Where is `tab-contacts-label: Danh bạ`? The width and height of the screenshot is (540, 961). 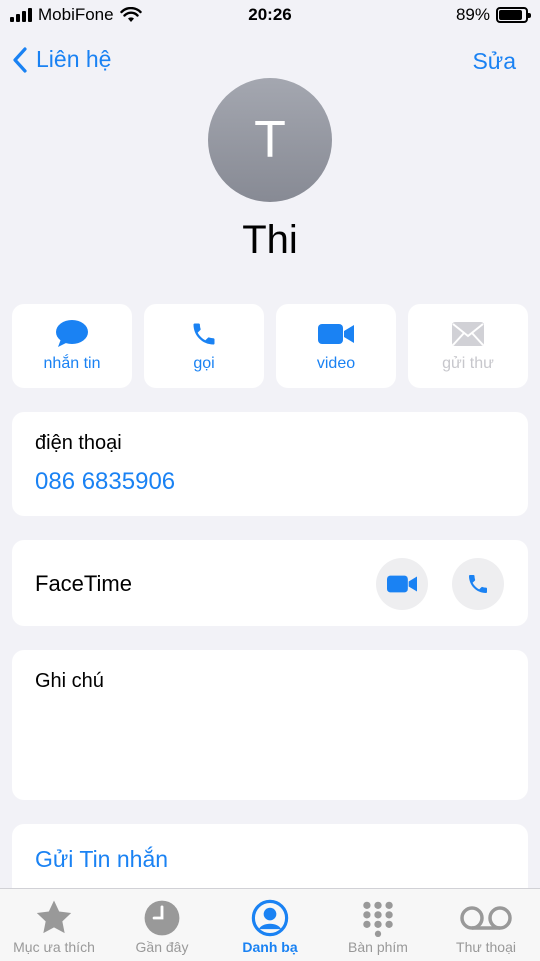 tab-contacts-label: Danh bạ is located at coordinates (270, 947).